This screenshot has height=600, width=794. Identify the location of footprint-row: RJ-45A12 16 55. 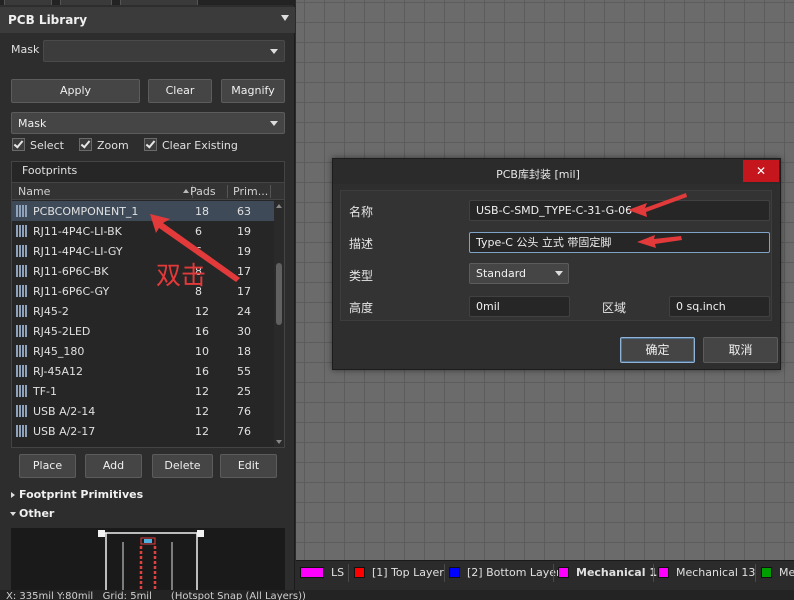
(143, 371).